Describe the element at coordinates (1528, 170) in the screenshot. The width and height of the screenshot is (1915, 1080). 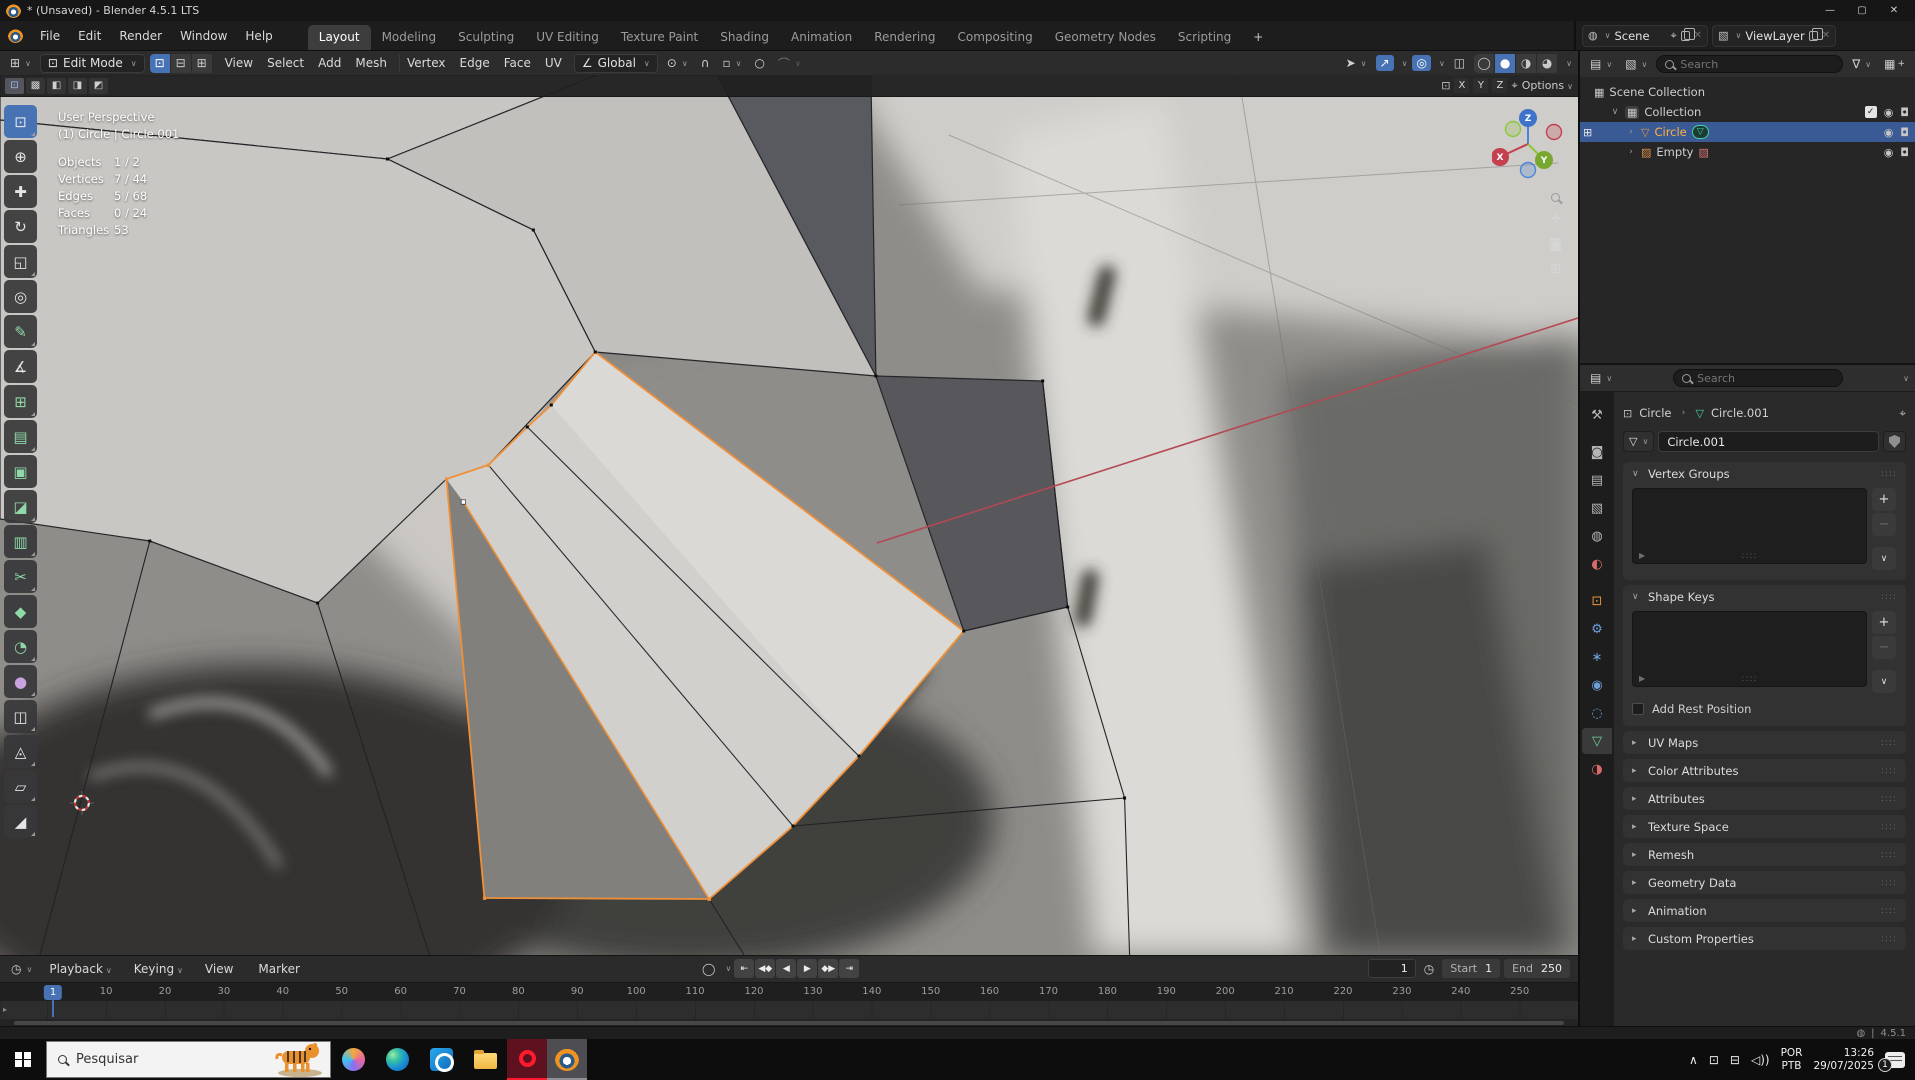
I see `gizmo-negative-z` at that location.